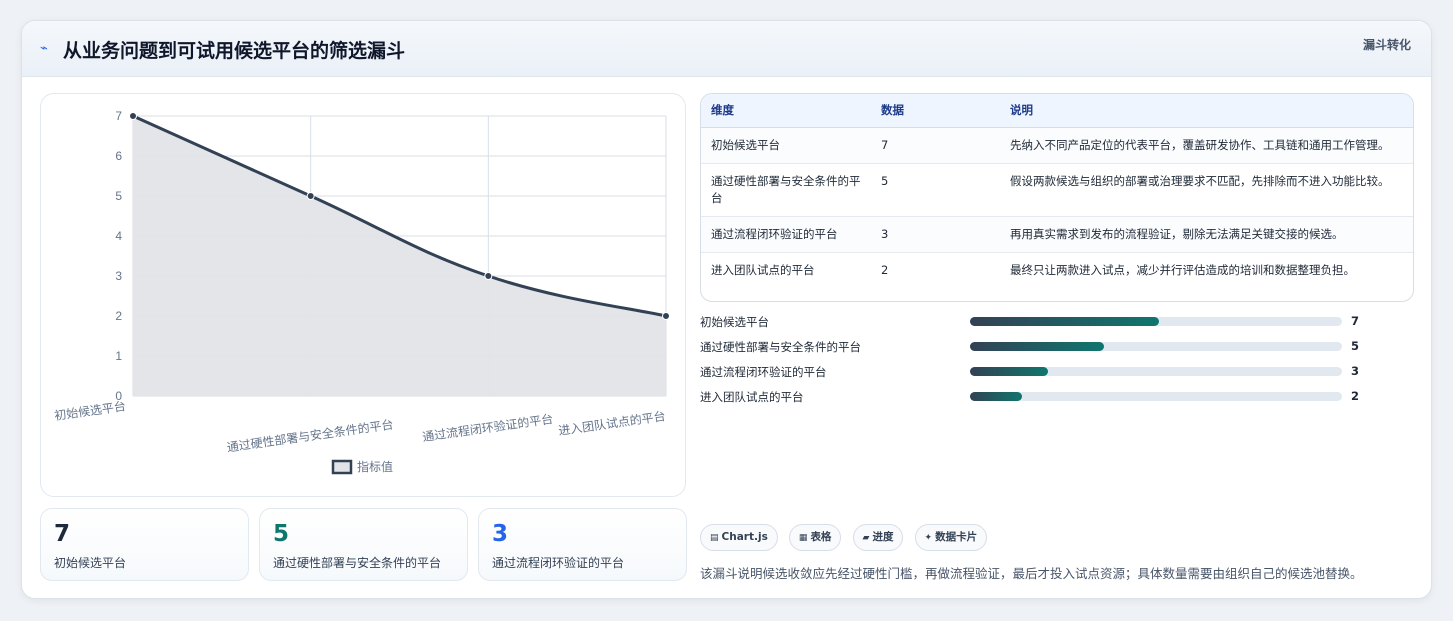 This screenshot has width=1453, height=621. Describe the element at coordinates (500, 534) in the screenshot. I see `stat-value: 3` at that location.